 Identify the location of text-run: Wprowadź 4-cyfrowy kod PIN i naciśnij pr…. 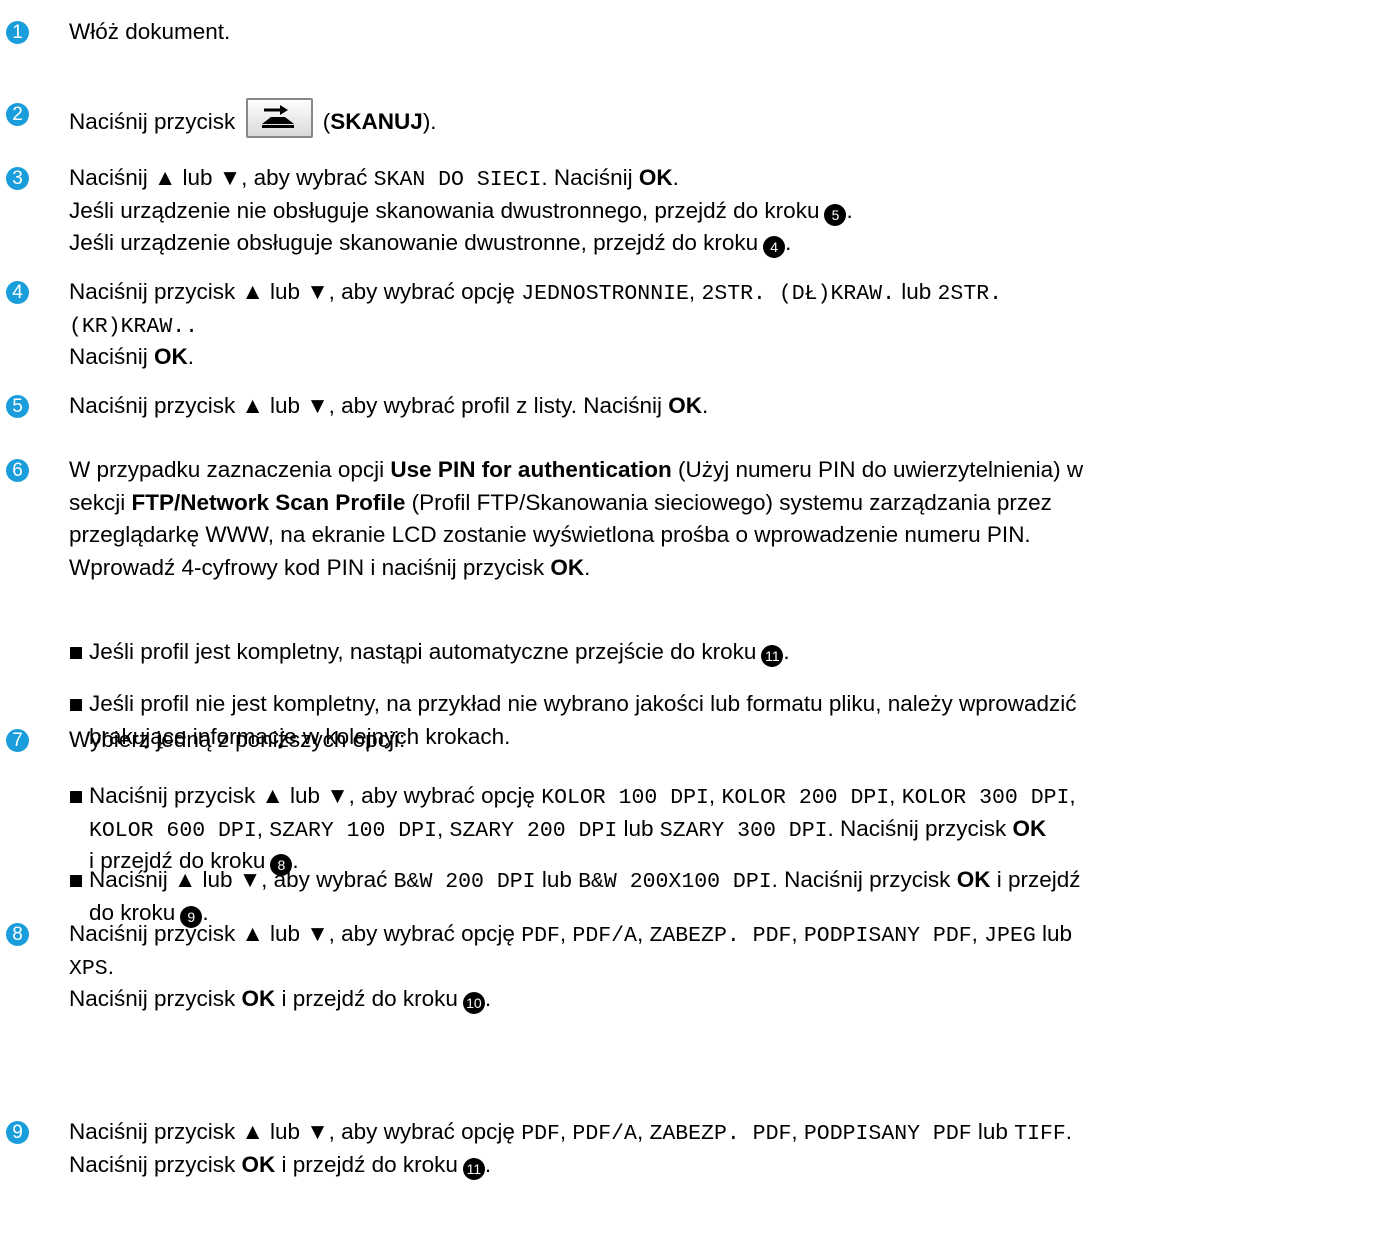
(310, 567).